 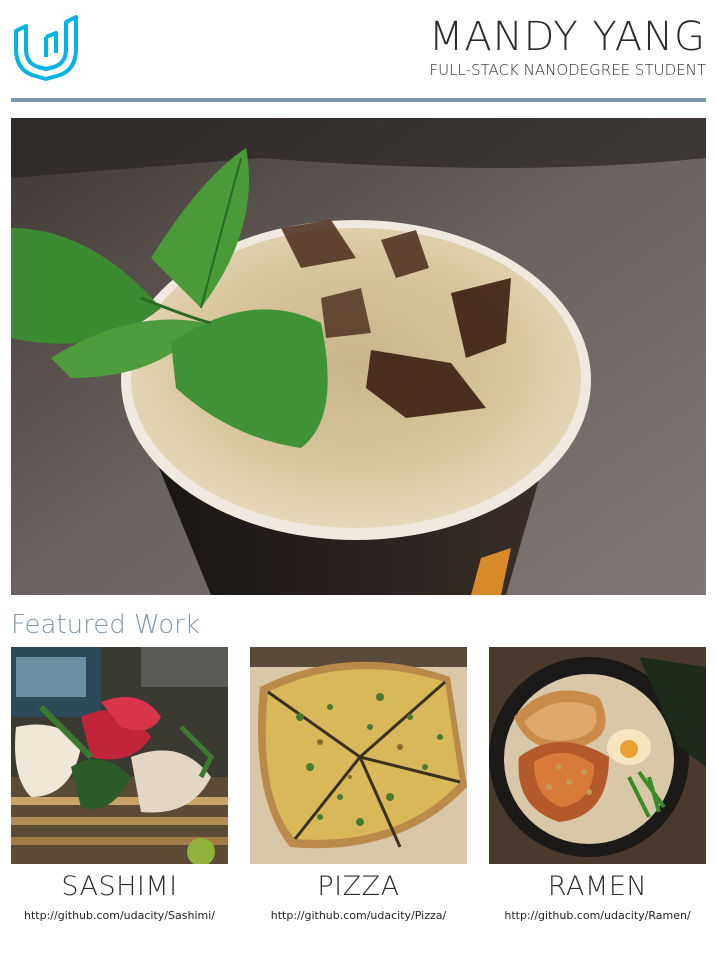 I want to click on ramen-photo, so click(x=597, y=755).